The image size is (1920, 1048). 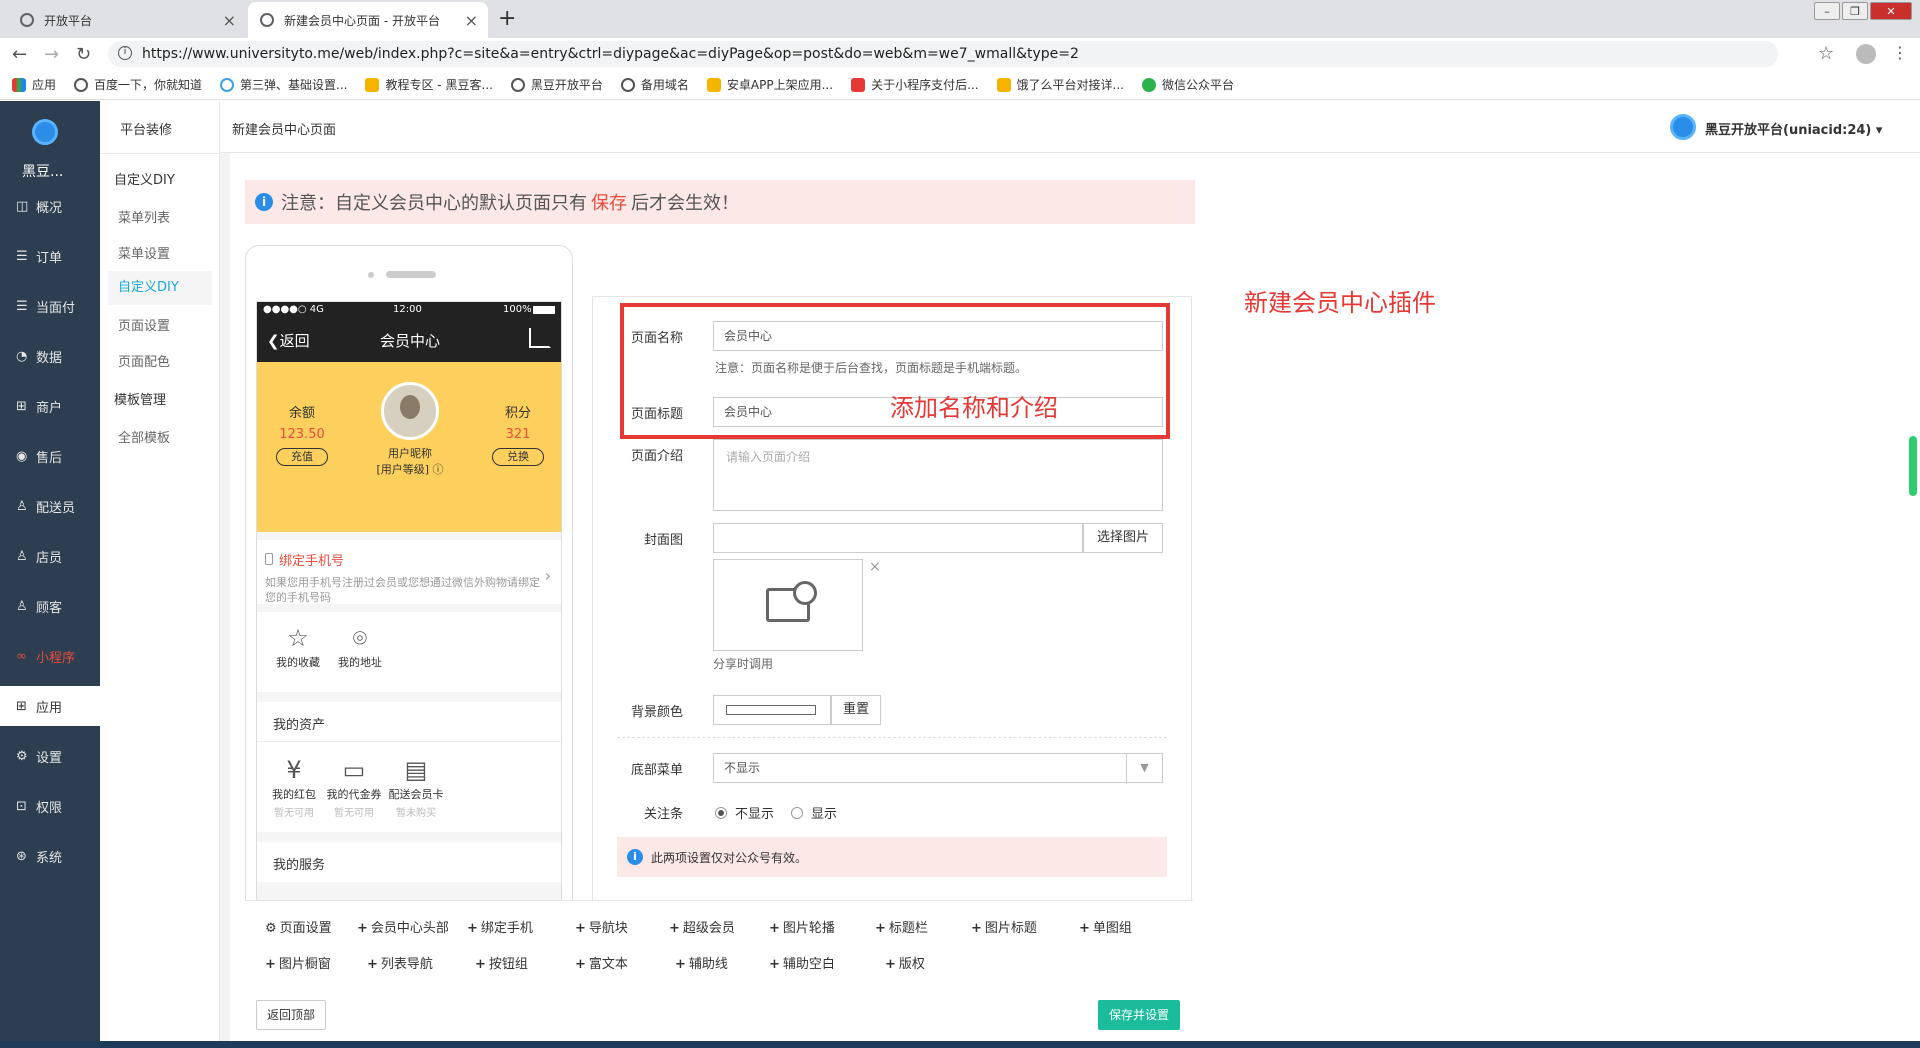 I want to click on phone-nav-bar: ❮返回 会员中心, so click(x=409, y=340).